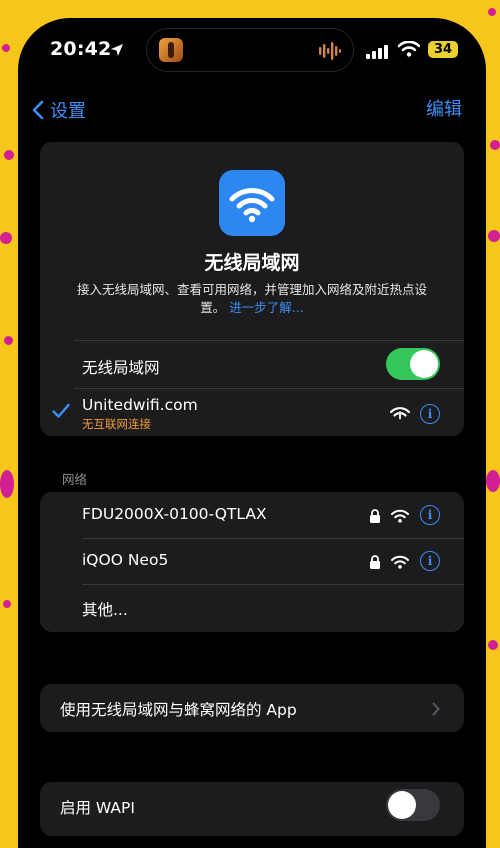 The width and height of the screenshot is (500, 848). Describe the element at coordinates (174, 514) in the screenshot. I see `network-name: FDU2000X-0100-QTLAX` at that location.